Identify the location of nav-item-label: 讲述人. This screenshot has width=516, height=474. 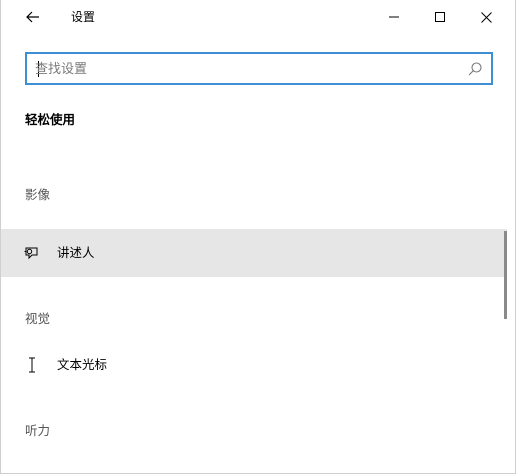
(76, 252).